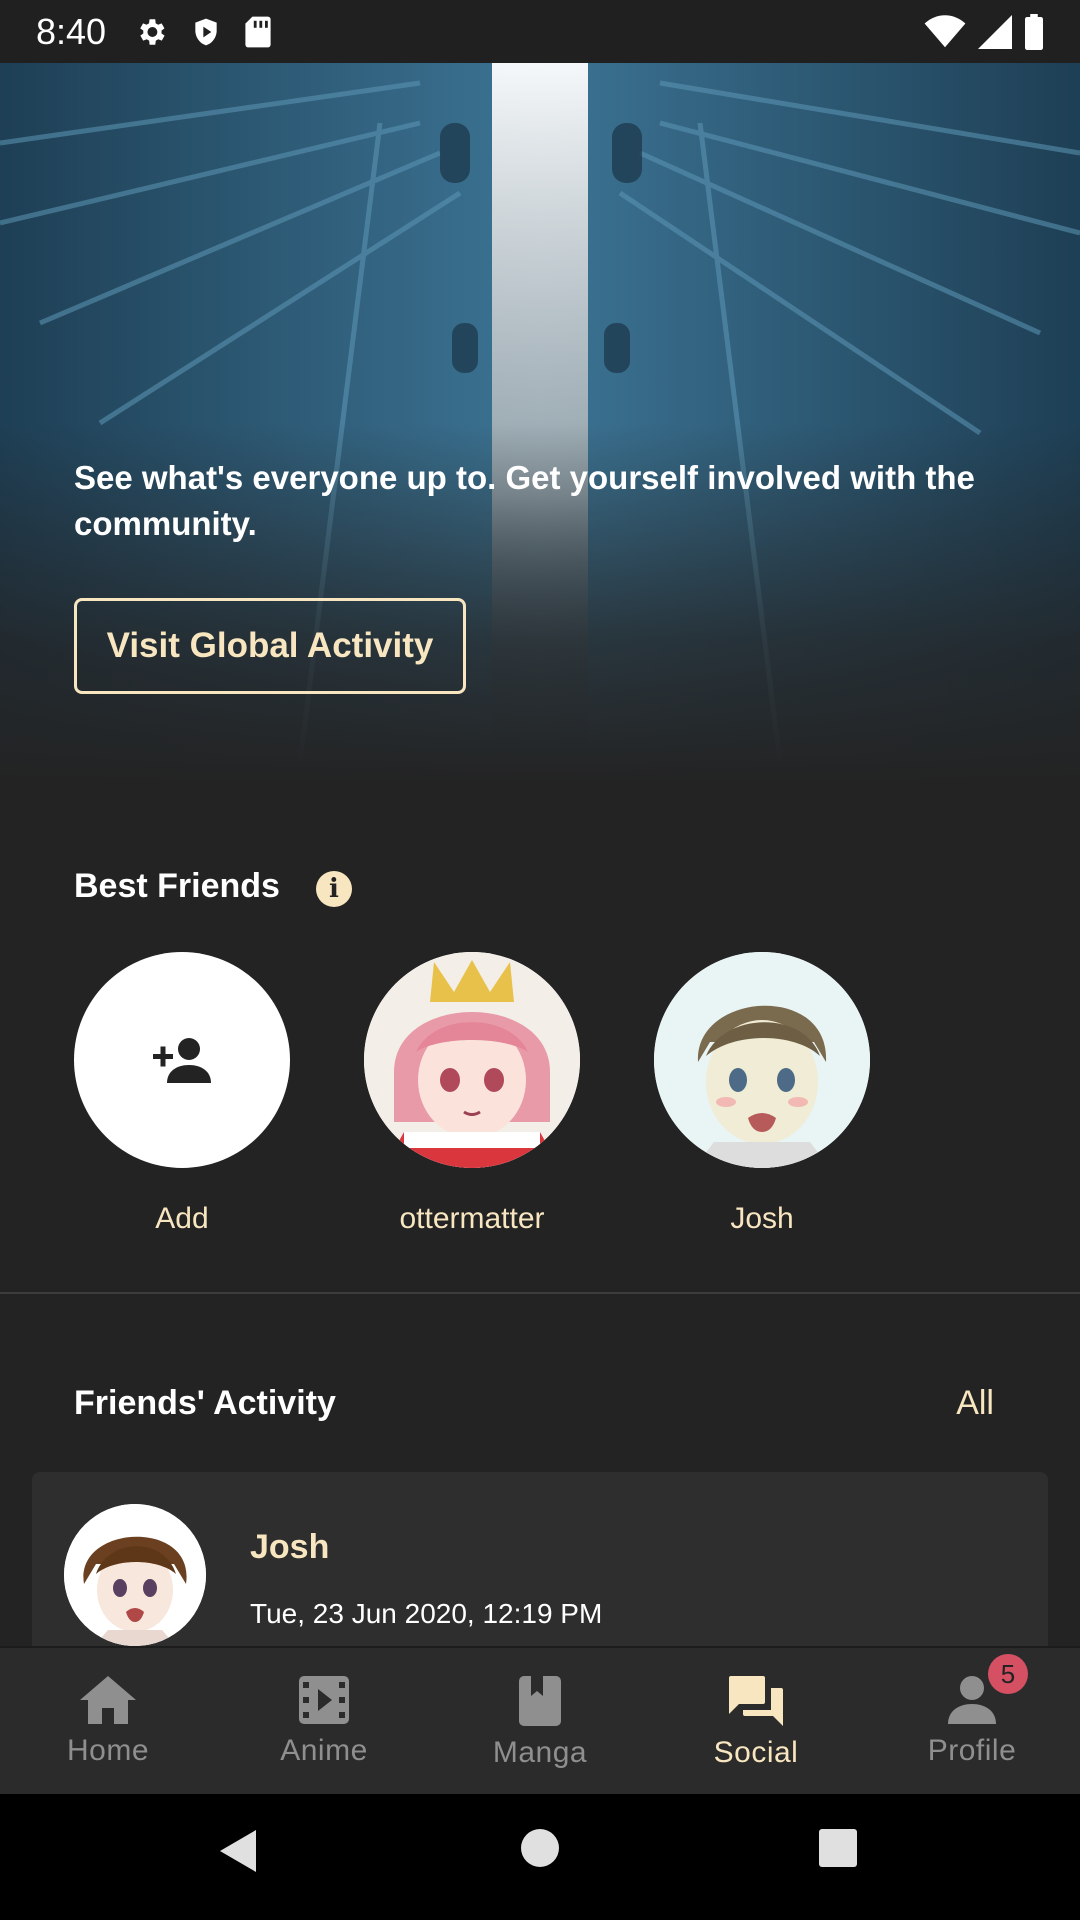  I want to click on best-friends-title: Best Friends, so click(177, 886).